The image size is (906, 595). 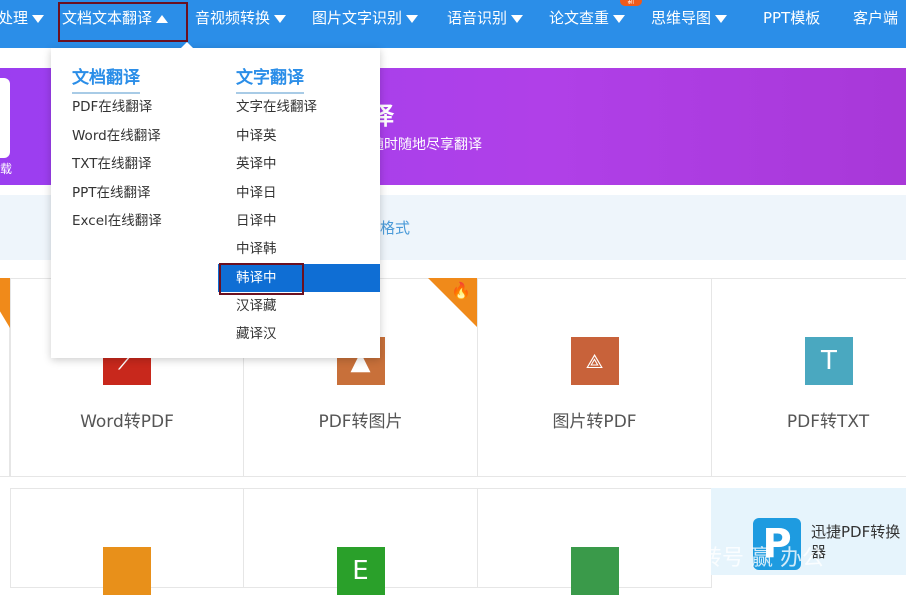 I want to click on promo-text: 迅捷PDF转换器, so click(x=856, y=542).